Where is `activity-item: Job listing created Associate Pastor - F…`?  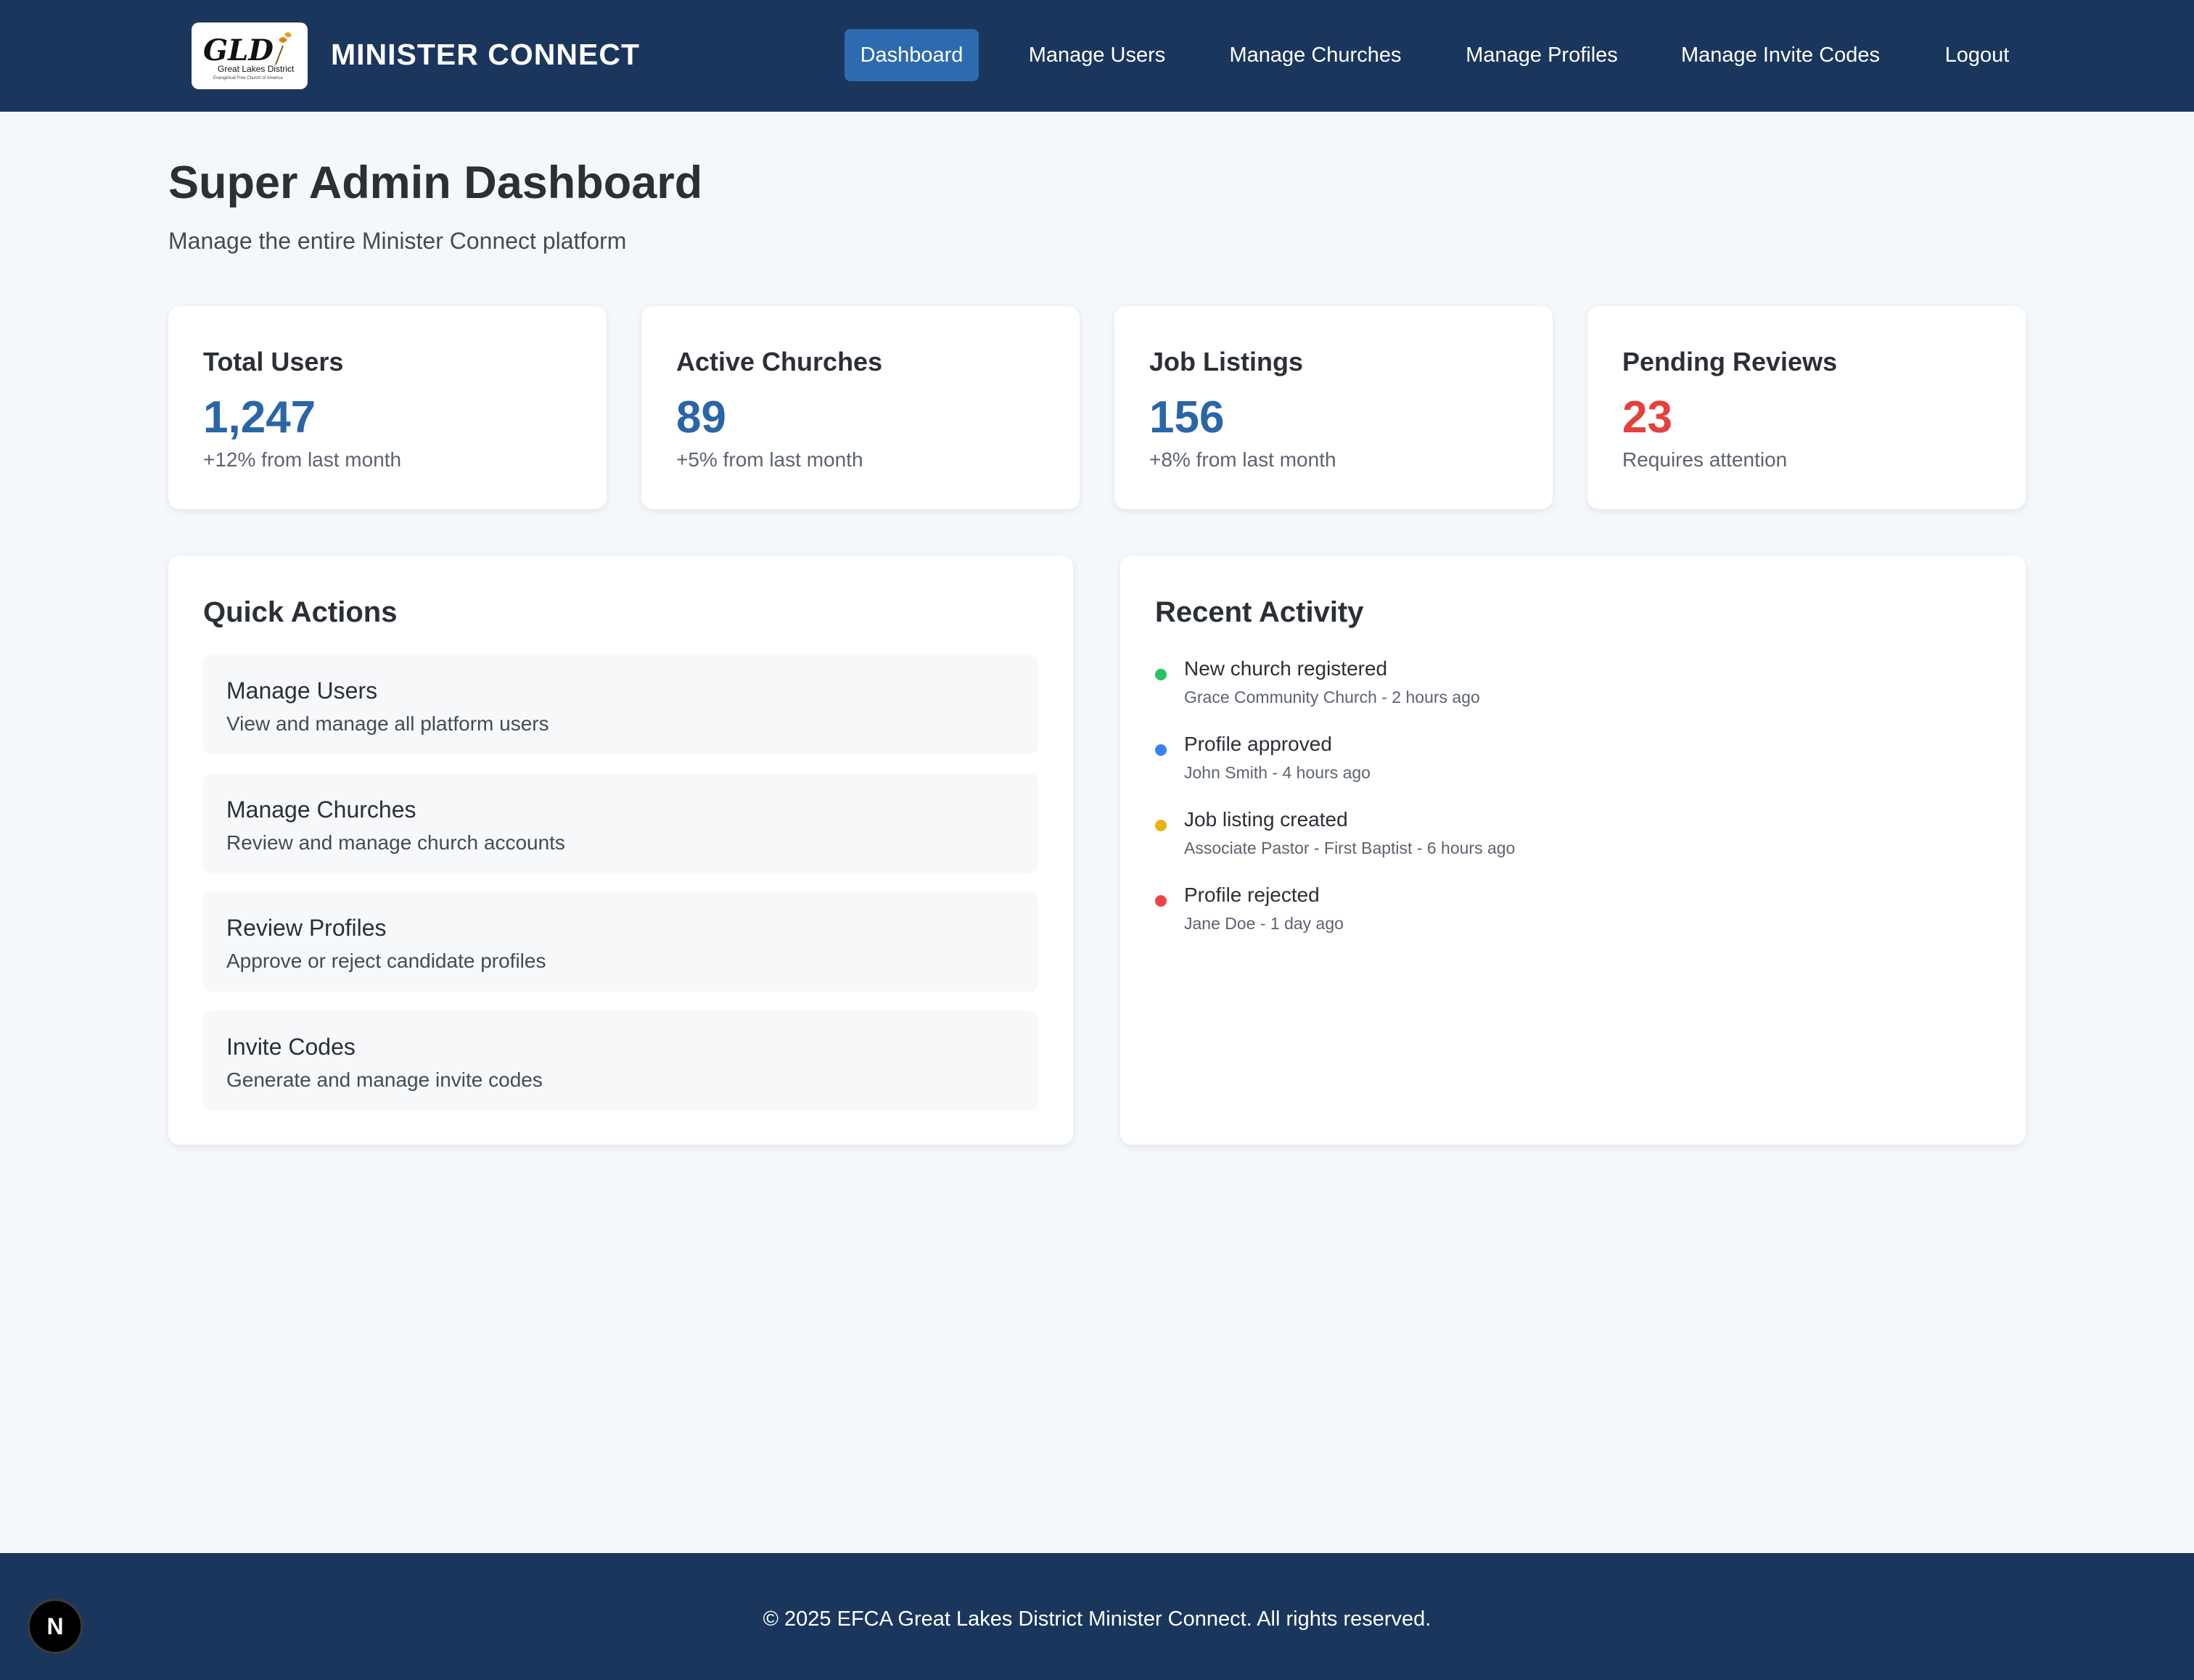
activity-item: Job listing created Associate Pastor - F… is located at coordinates (1554, 837).